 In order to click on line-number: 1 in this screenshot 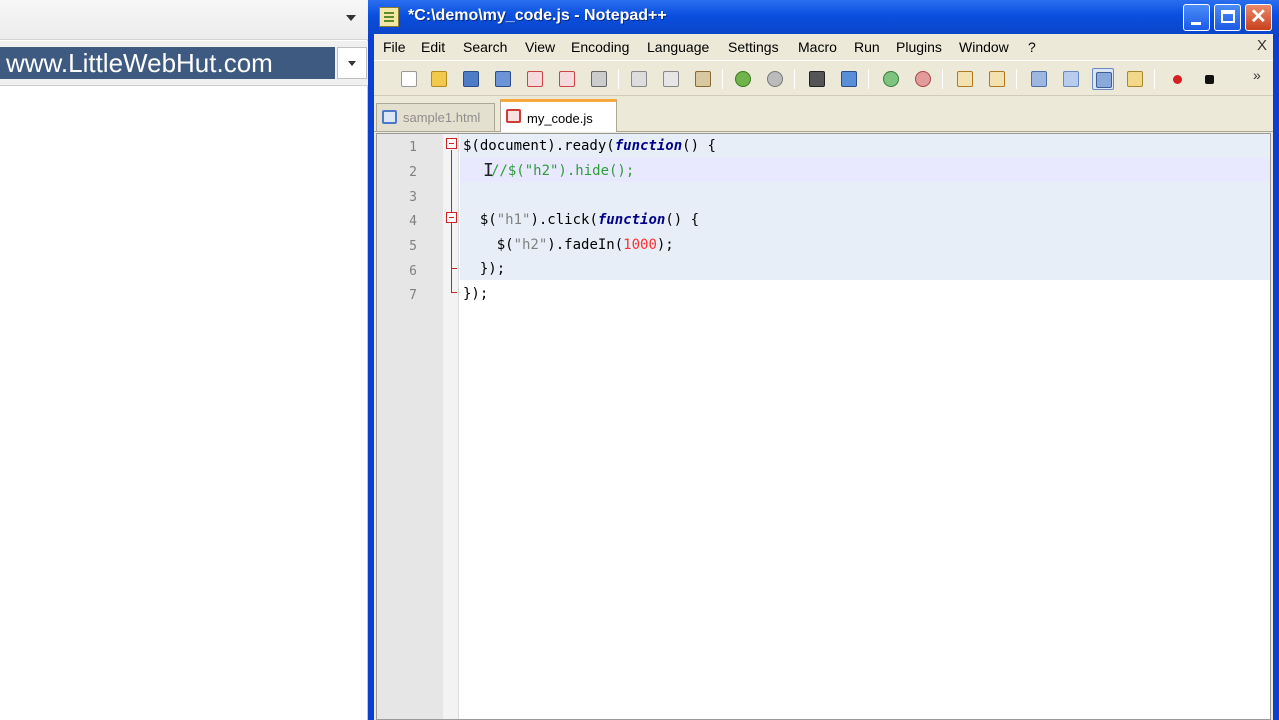, I will do `click(413, 147)`.